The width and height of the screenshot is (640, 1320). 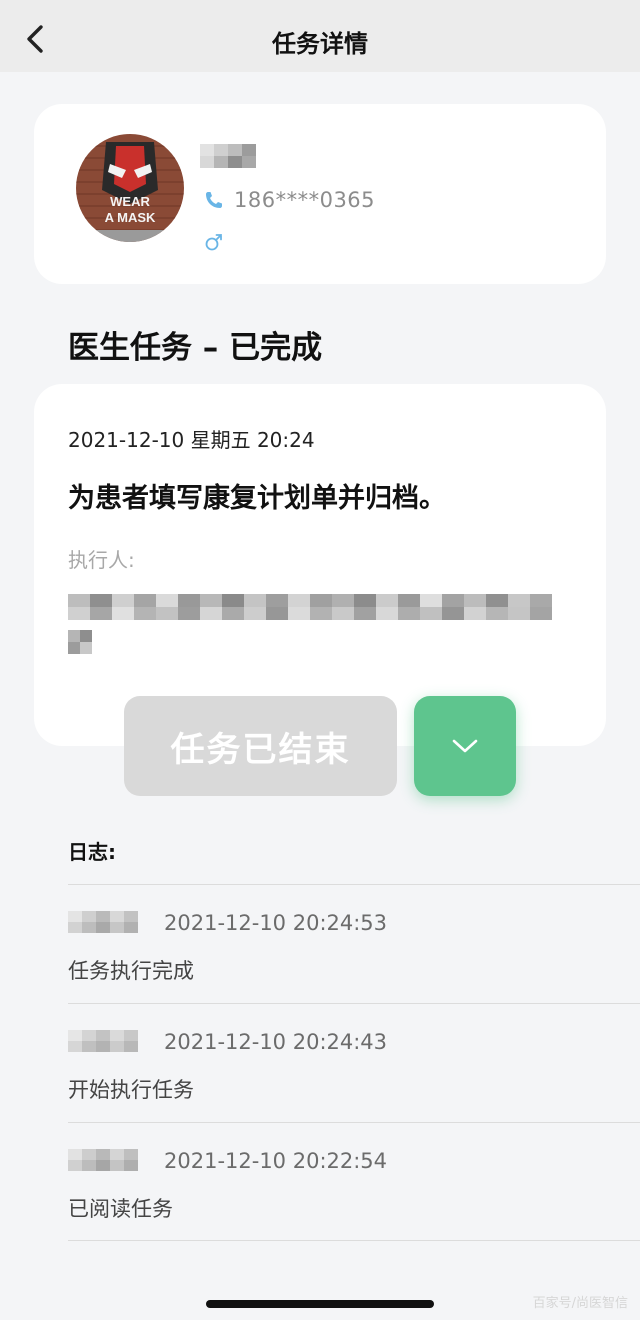 I want to click on patient-name, so click(x=228, y=156).